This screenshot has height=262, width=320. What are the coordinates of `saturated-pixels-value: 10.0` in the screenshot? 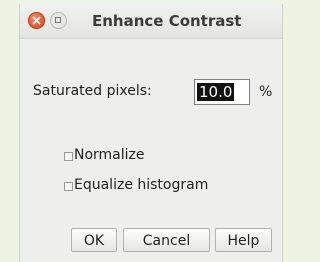 It's located at (216, 92).